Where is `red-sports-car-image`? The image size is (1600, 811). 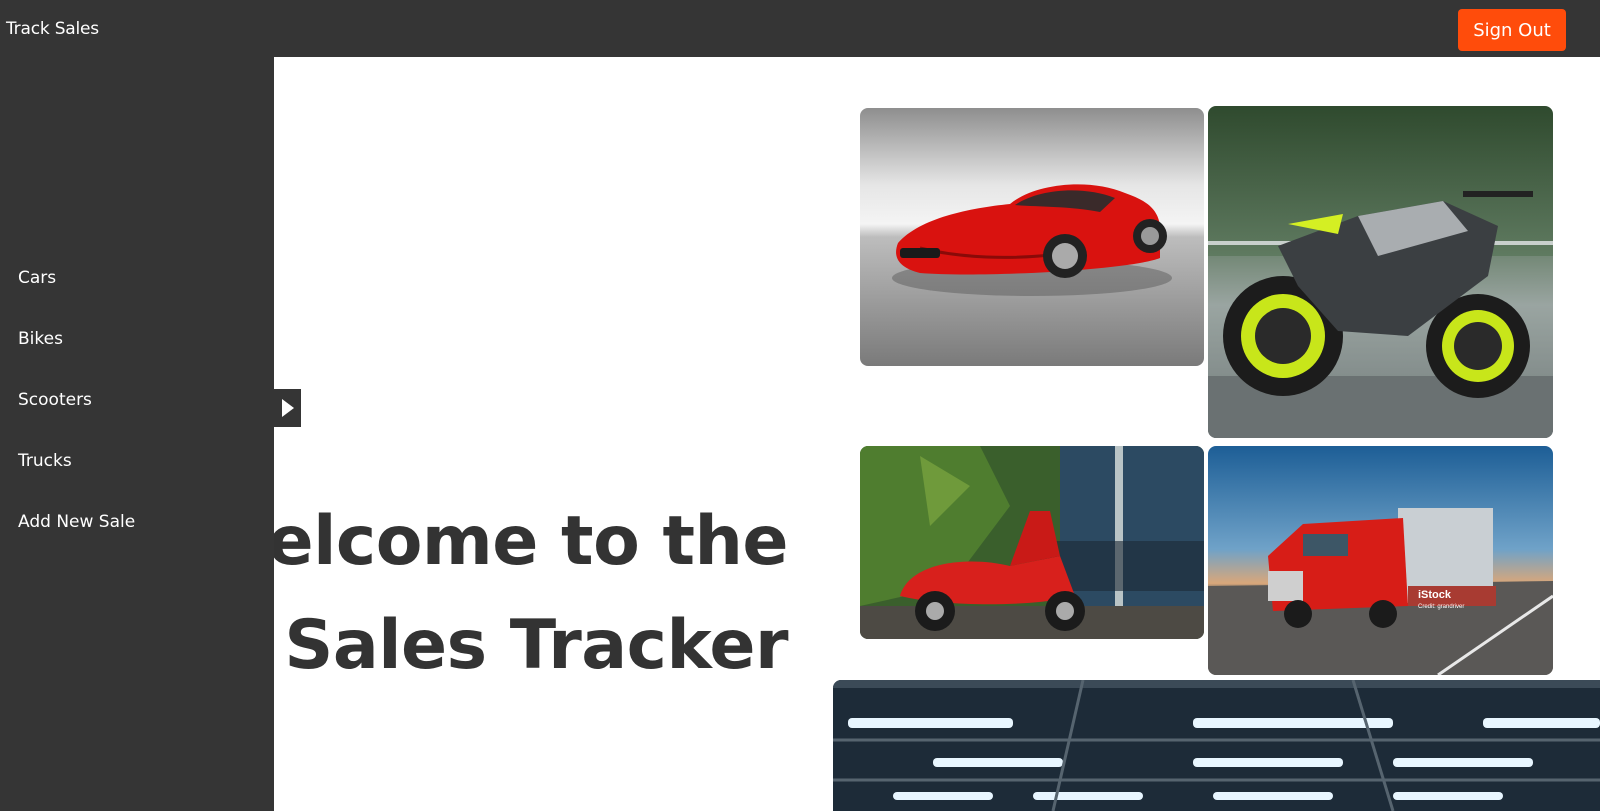
red-sports-car-image is located at coordinates (1032, 237).